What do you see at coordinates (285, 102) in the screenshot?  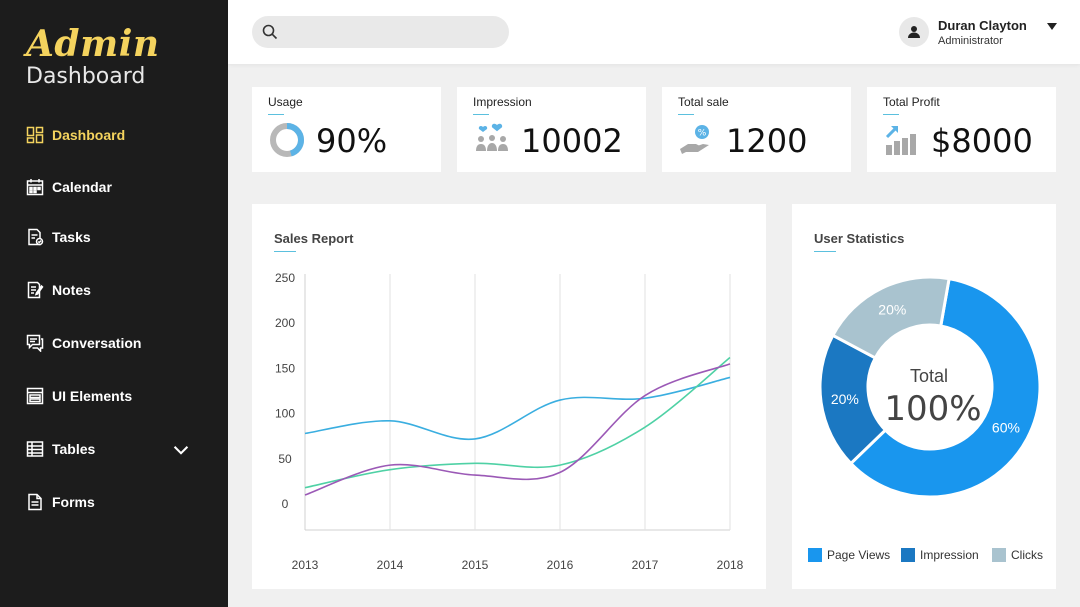 I see `card-label: Usage` at bounding box center [285, 102].